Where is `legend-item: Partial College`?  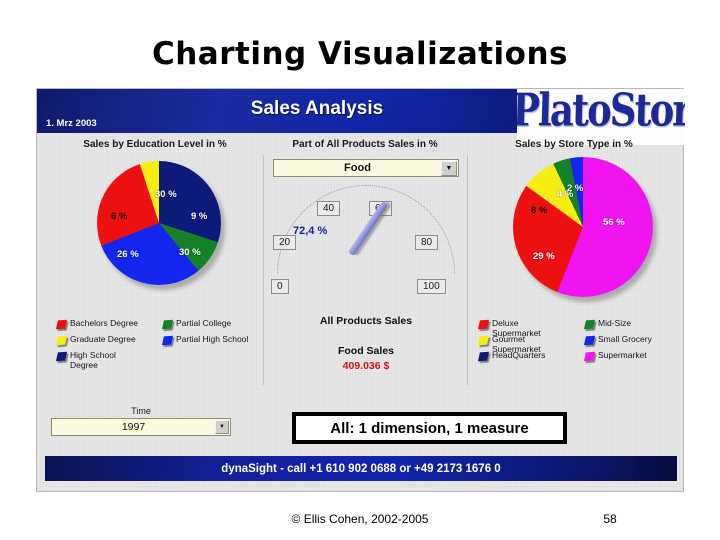 legend-item: Partial College is located at coordinates (212, 326).